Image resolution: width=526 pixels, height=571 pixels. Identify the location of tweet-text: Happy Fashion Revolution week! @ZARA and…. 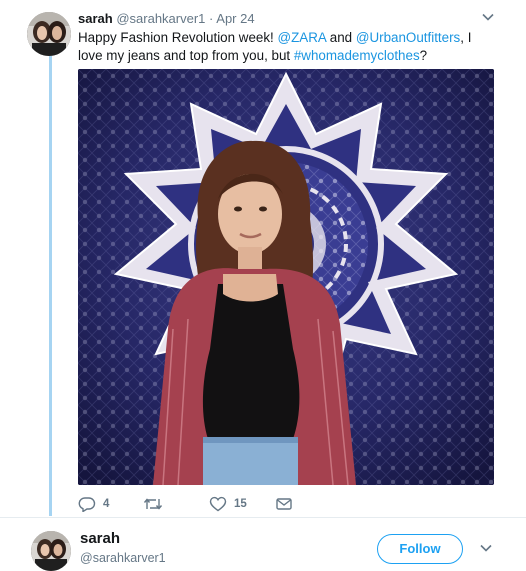
(288, 47).